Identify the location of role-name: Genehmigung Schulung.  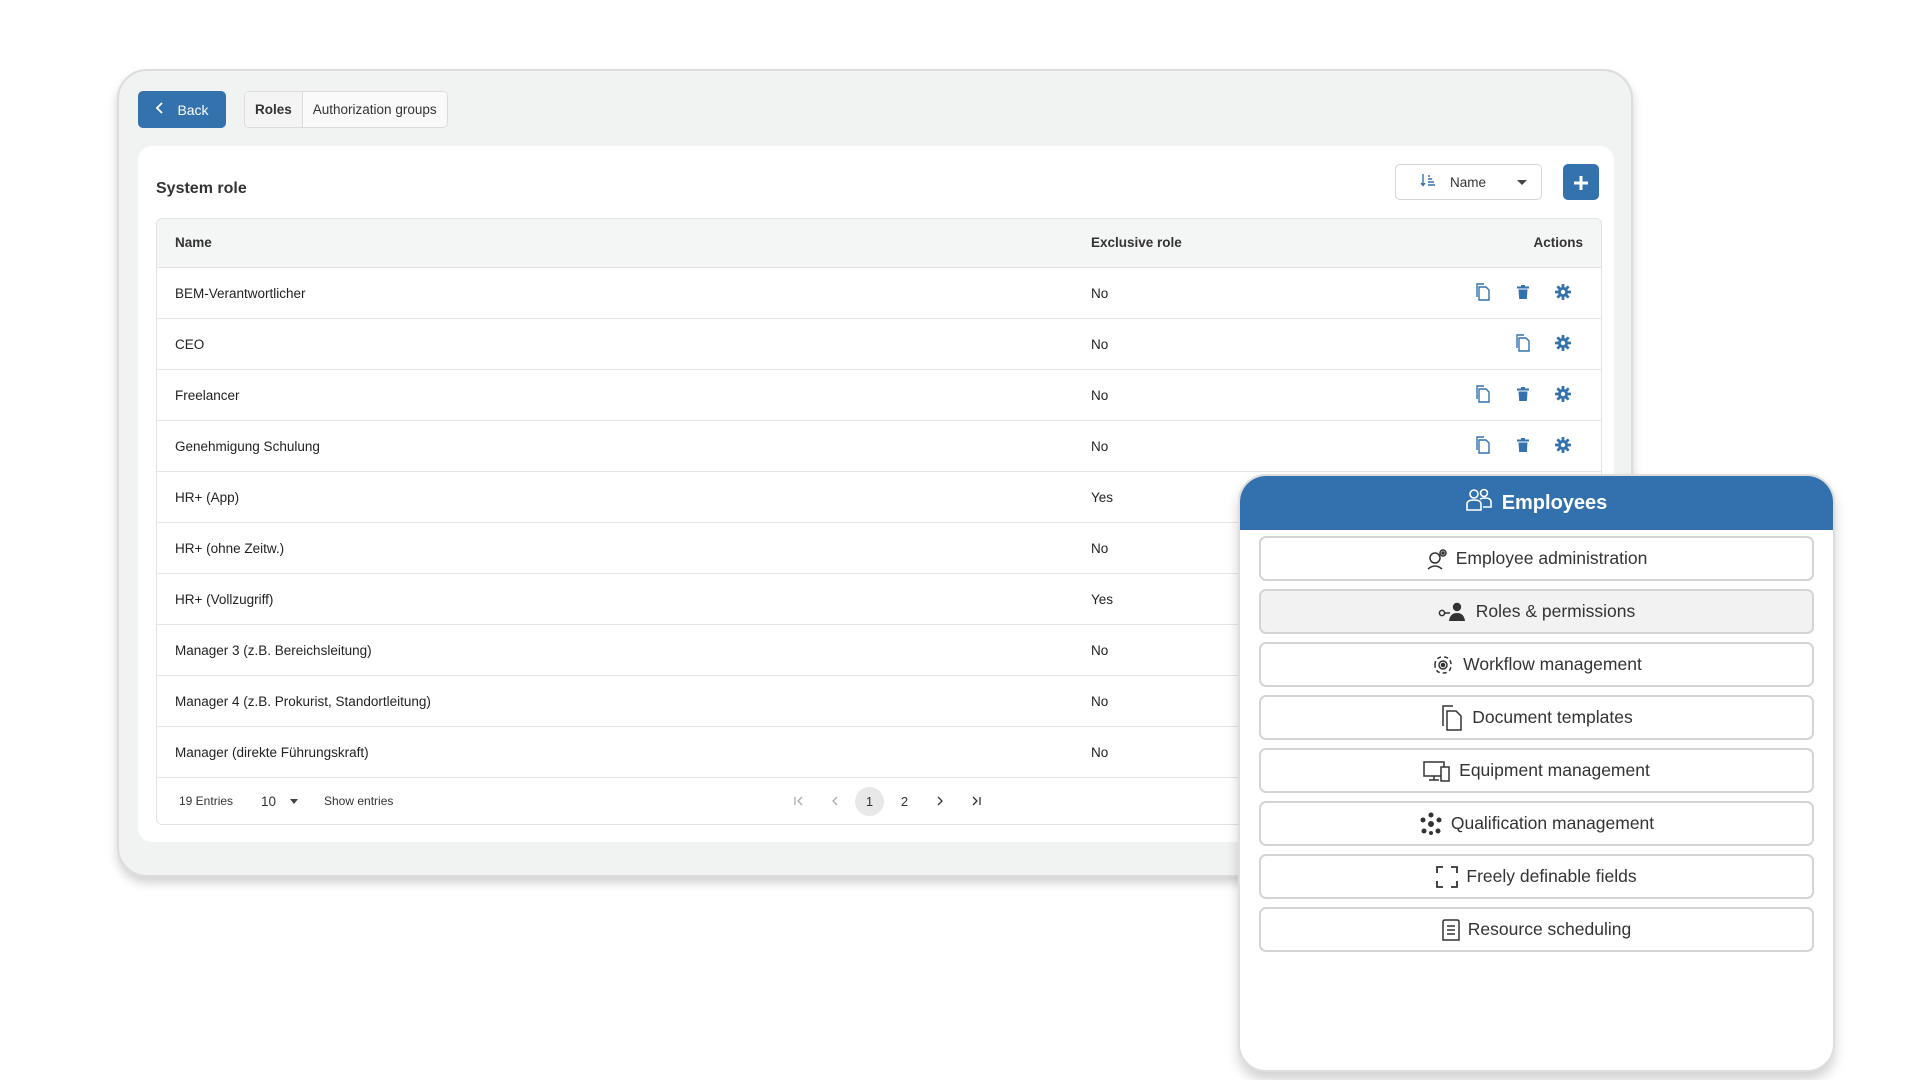
(247, 446).